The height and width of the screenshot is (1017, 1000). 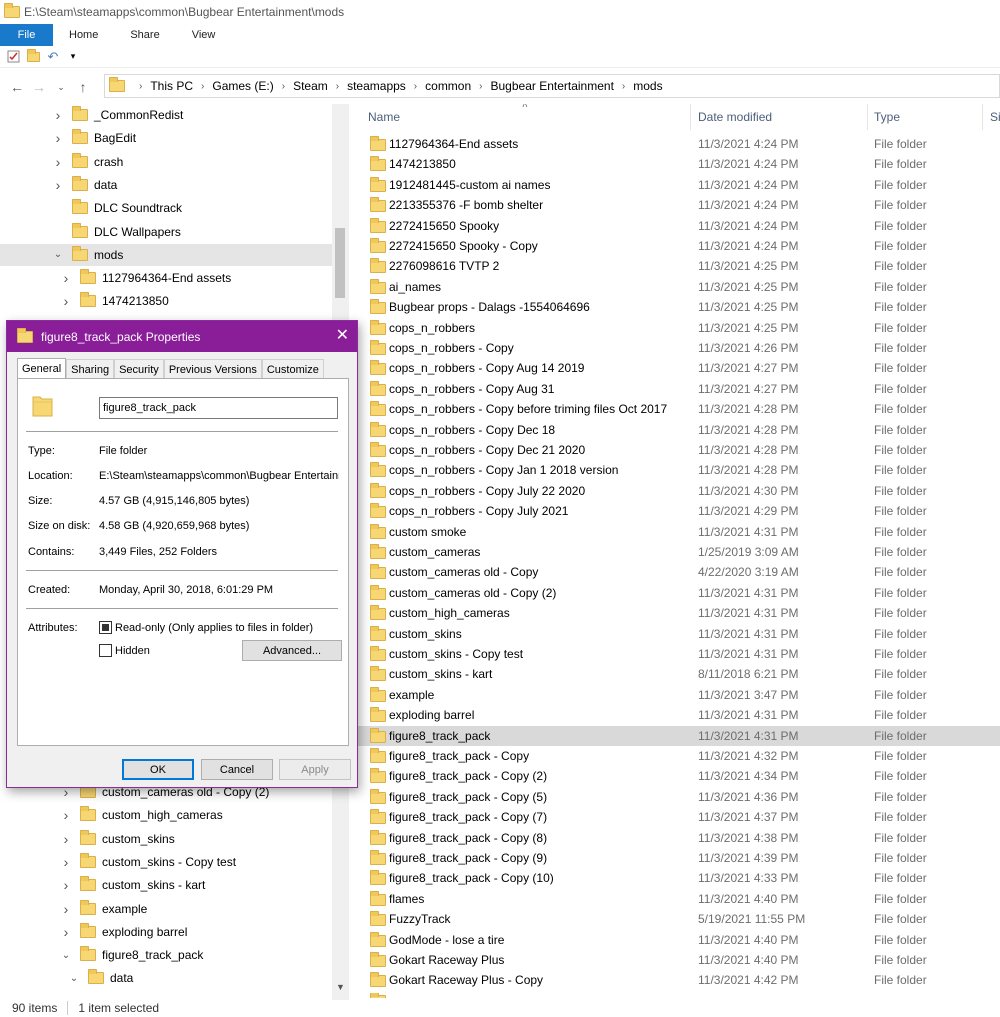 What do you see at coordinates (340, 263) in the screenshot?
I see `scrollbar-thumb` at bounding box center [340, 263].